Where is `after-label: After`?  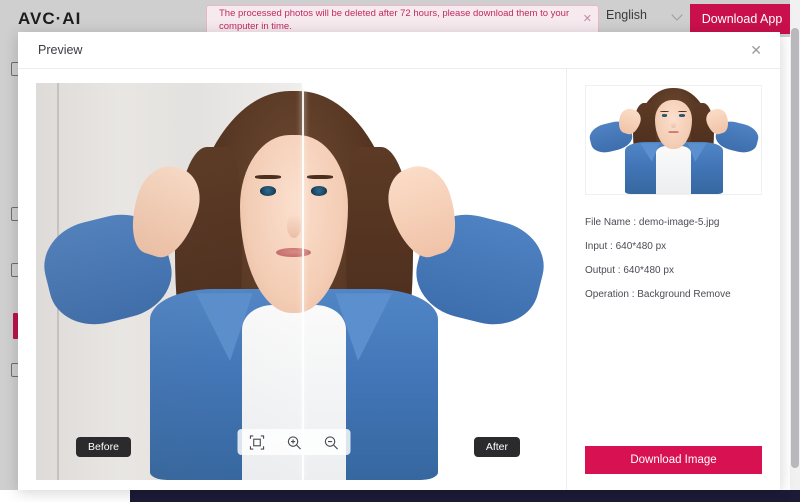
after-label: After is located at coordinates (496, 447).